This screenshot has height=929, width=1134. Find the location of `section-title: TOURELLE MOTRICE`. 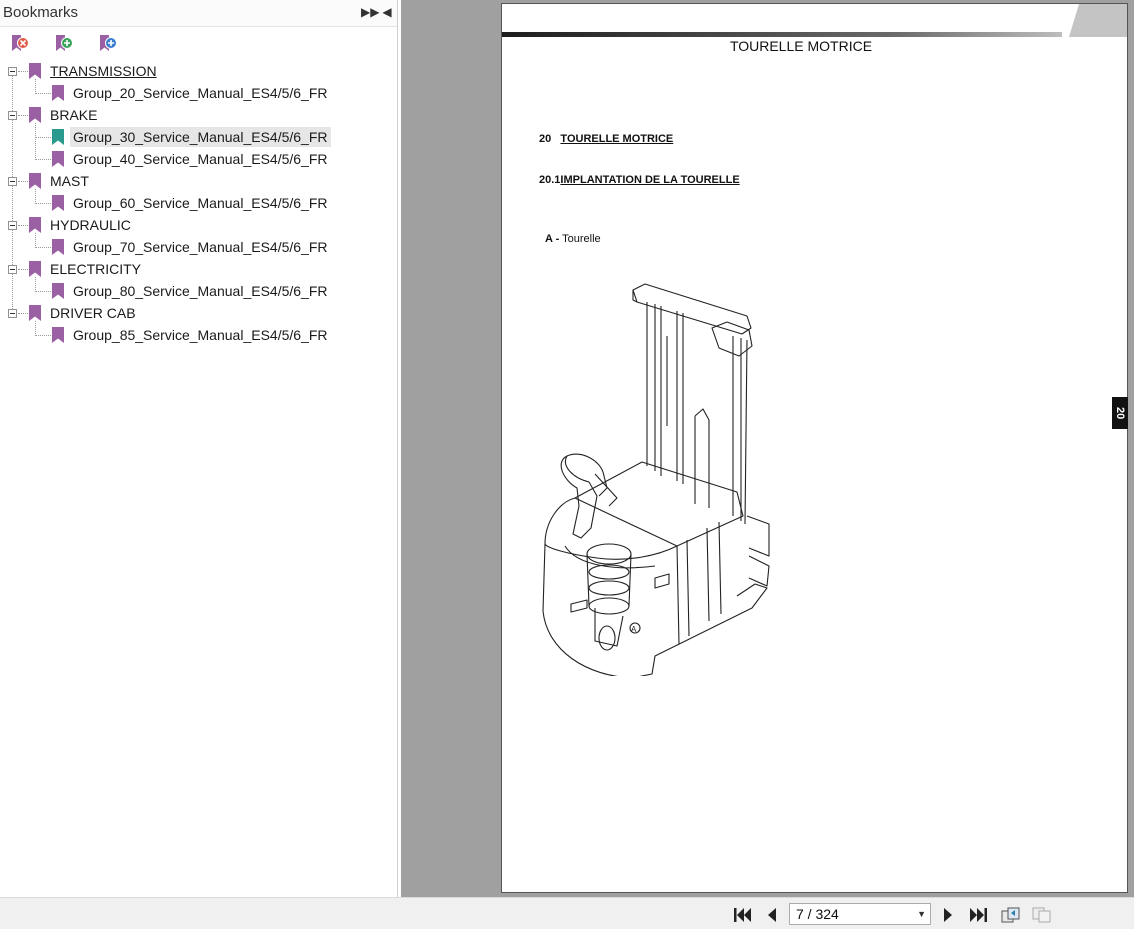

section-title: TOURELLE MOTRICE is located at coordinates (617, 139).